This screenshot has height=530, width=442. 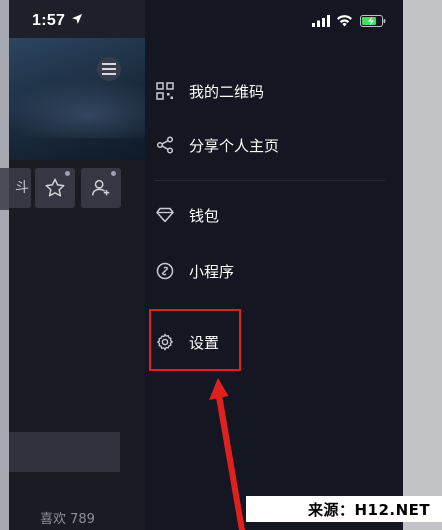 I want to click on partial-button-text: 斗, so click(x=22, y=188).